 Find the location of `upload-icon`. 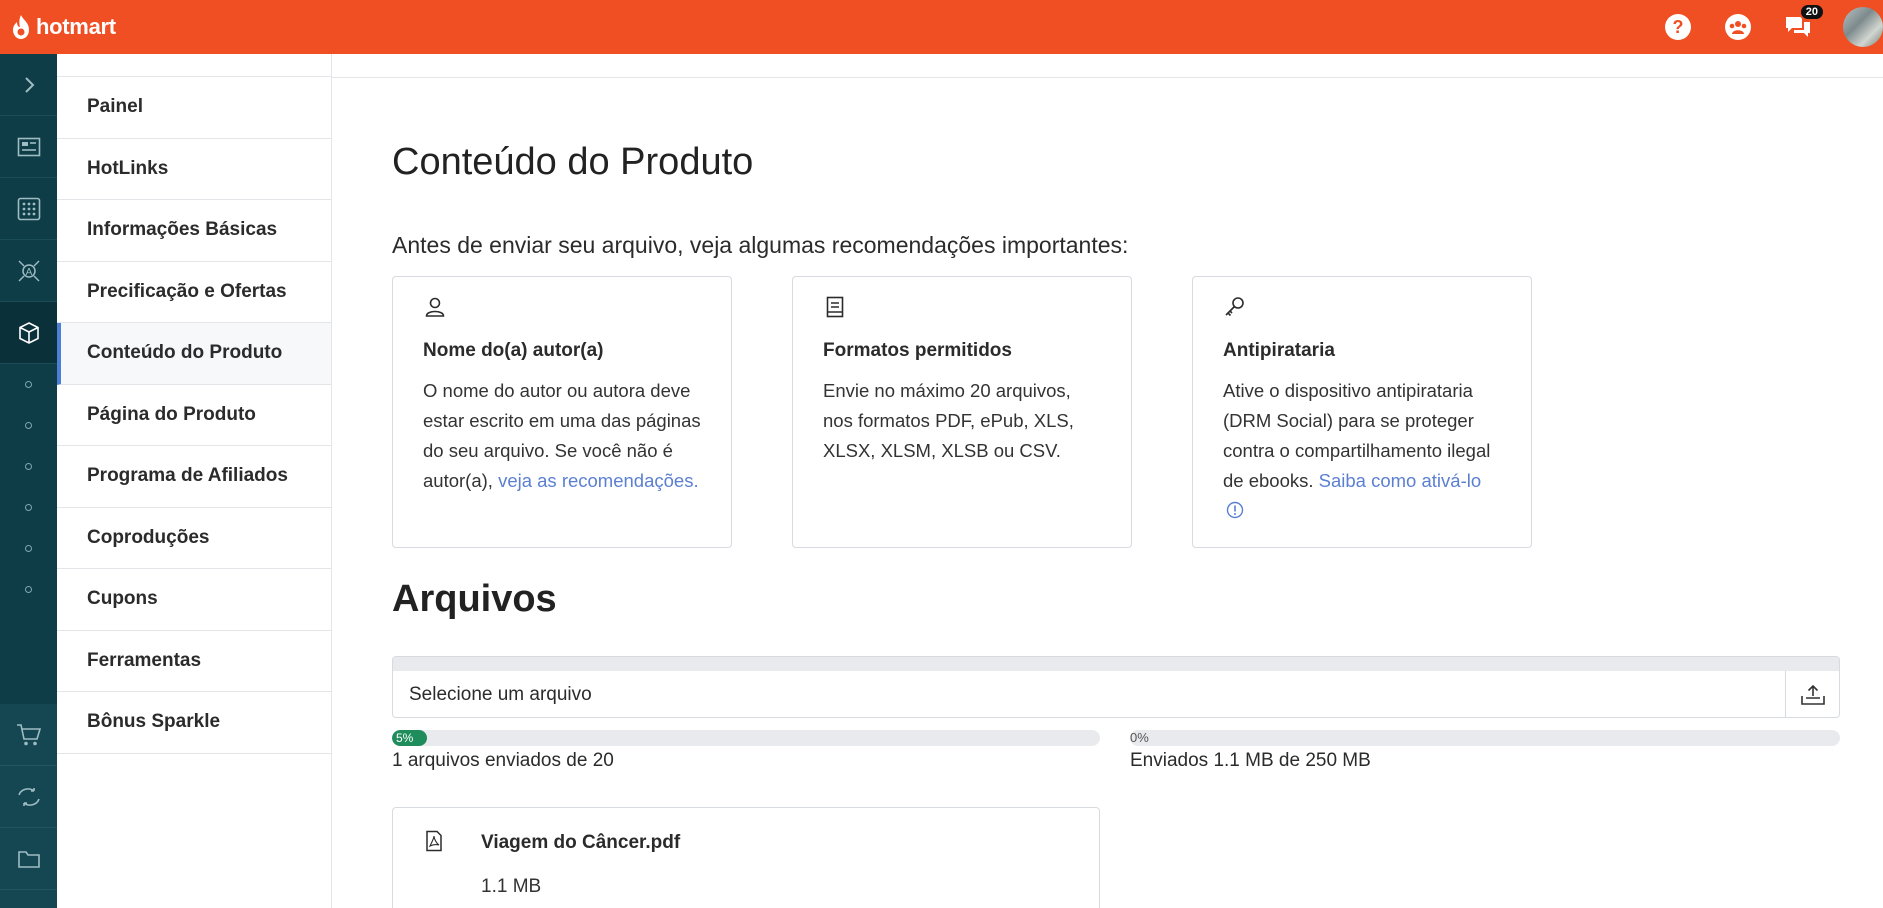

upload-icon is located at coordinates (1812, 694).